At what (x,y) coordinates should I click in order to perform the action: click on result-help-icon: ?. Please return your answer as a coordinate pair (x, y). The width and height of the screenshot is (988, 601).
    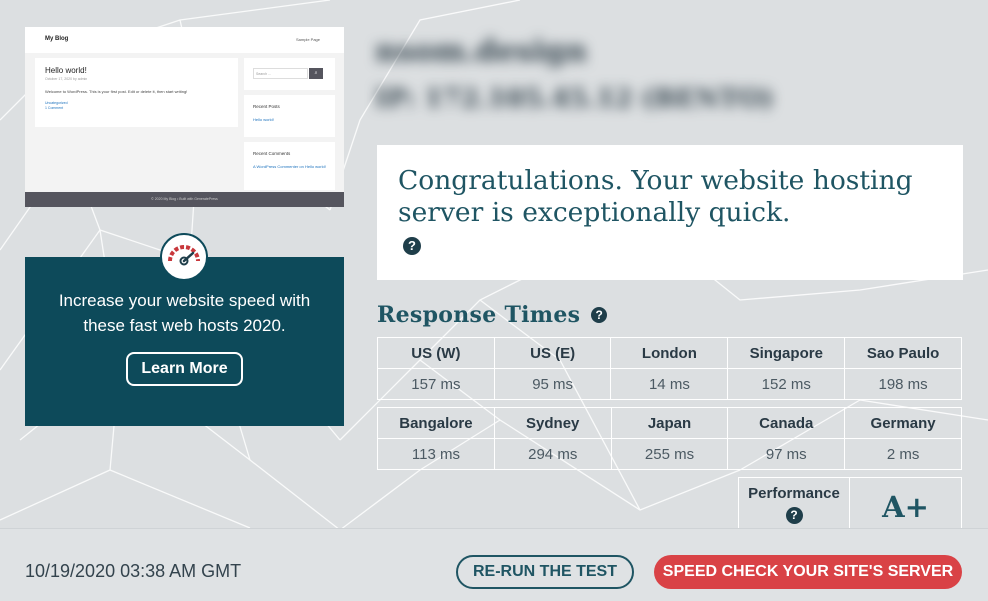
    Looking at the image, I should click on (412, 246).